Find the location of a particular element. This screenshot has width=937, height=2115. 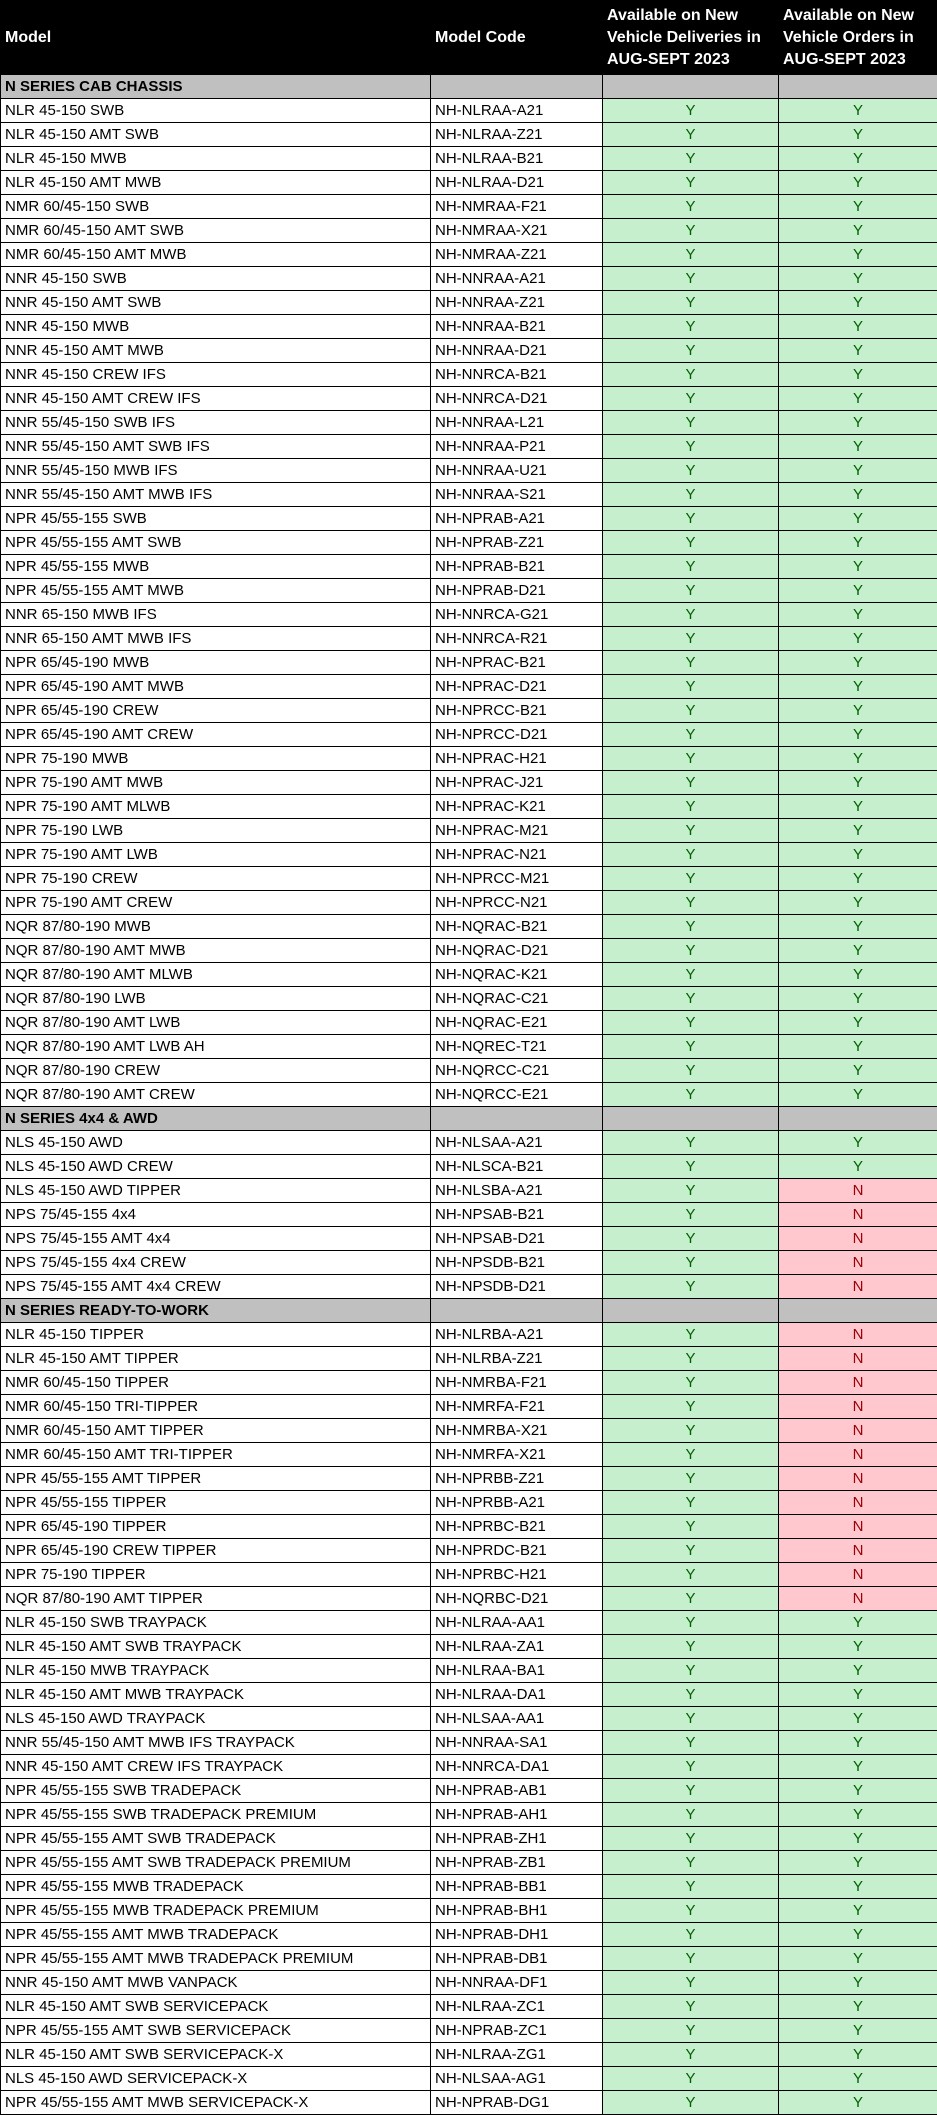

section-title: N SERIES CAB CHASSIS is located at coordinates (216, 87).